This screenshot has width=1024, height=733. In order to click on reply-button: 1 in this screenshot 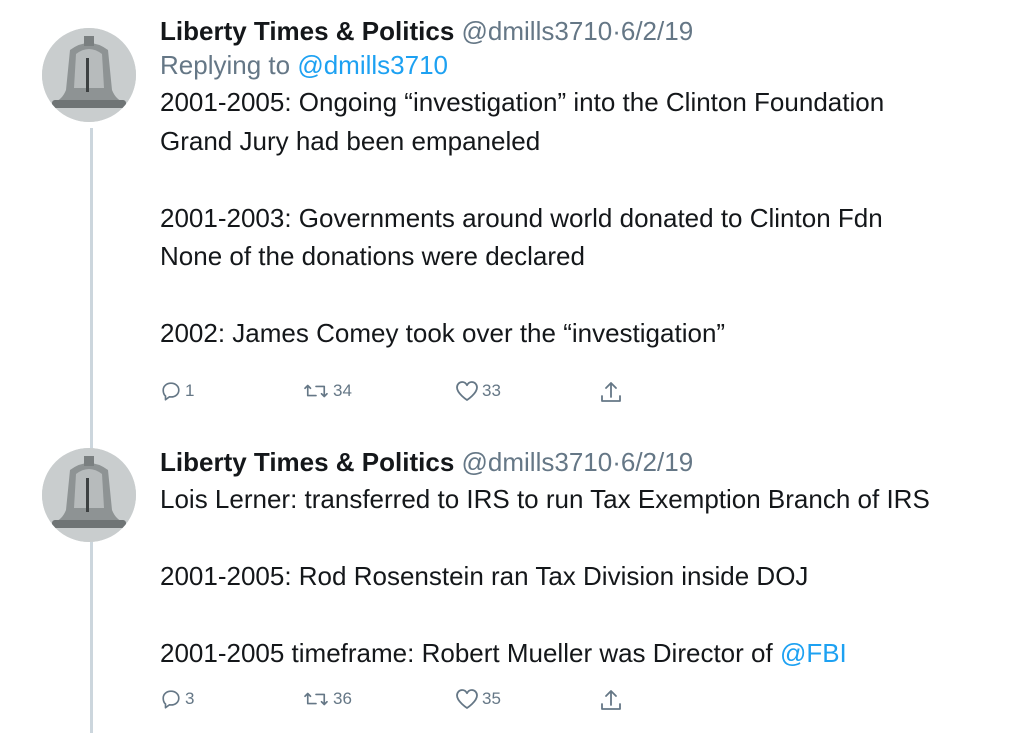, I will do `click(177, 391)`.